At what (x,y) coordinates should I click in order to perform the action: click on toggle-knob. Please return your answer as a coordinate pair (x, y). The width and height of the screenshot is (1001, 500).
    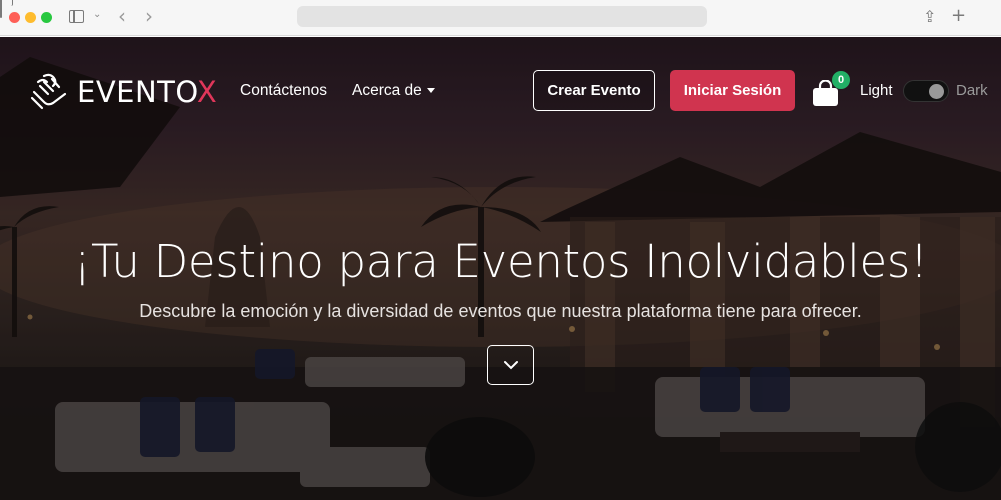
    Looking at the image, I should click on (936, 91).